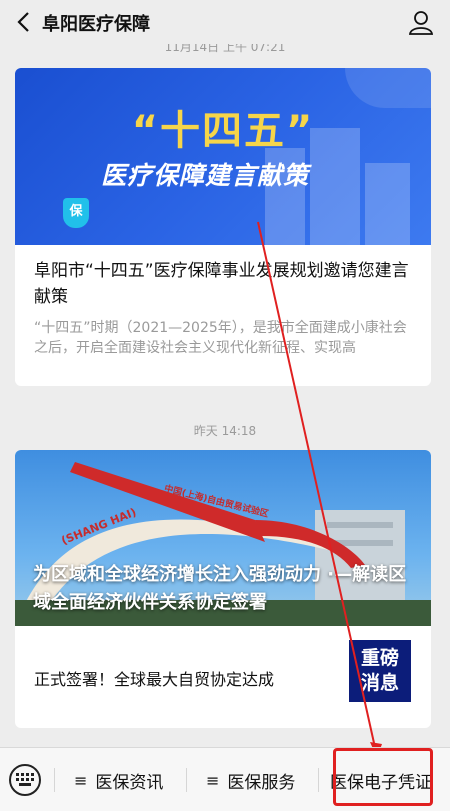  I want to click on keyboard-toggle-button, so click(25, 780).